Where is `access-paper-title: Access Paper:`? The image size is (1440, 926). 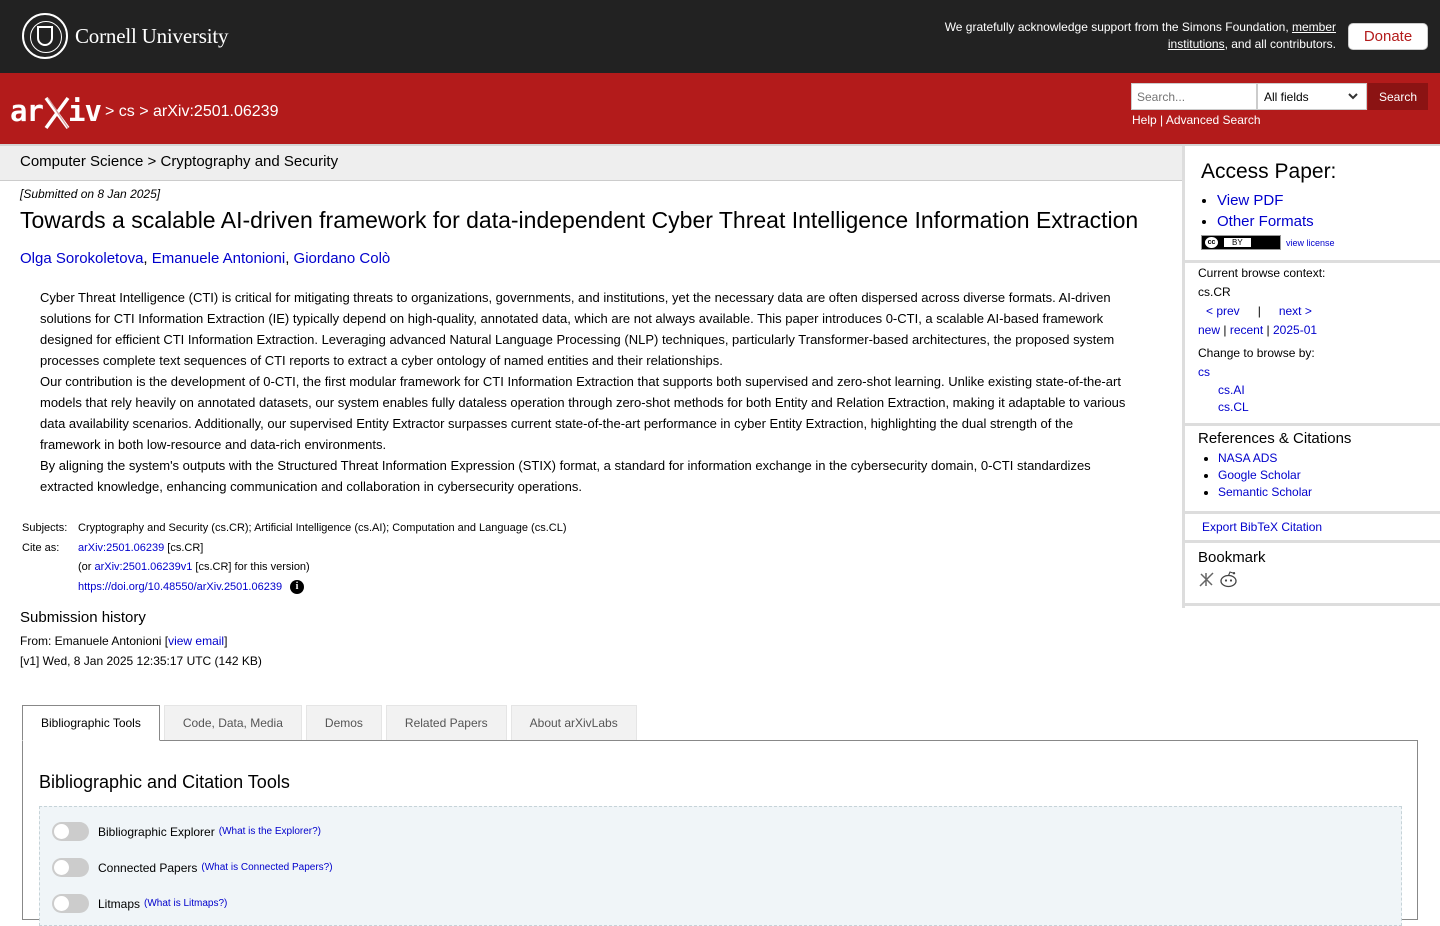
access-paper-title: Access Paper: is located at coordinates (1269, 171).